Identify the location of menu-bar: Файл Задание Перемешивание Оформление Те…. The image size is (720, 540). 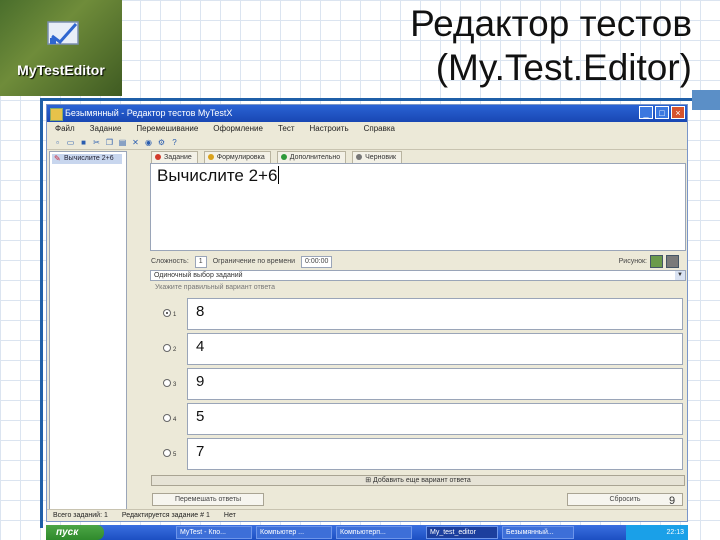
(367, 128).